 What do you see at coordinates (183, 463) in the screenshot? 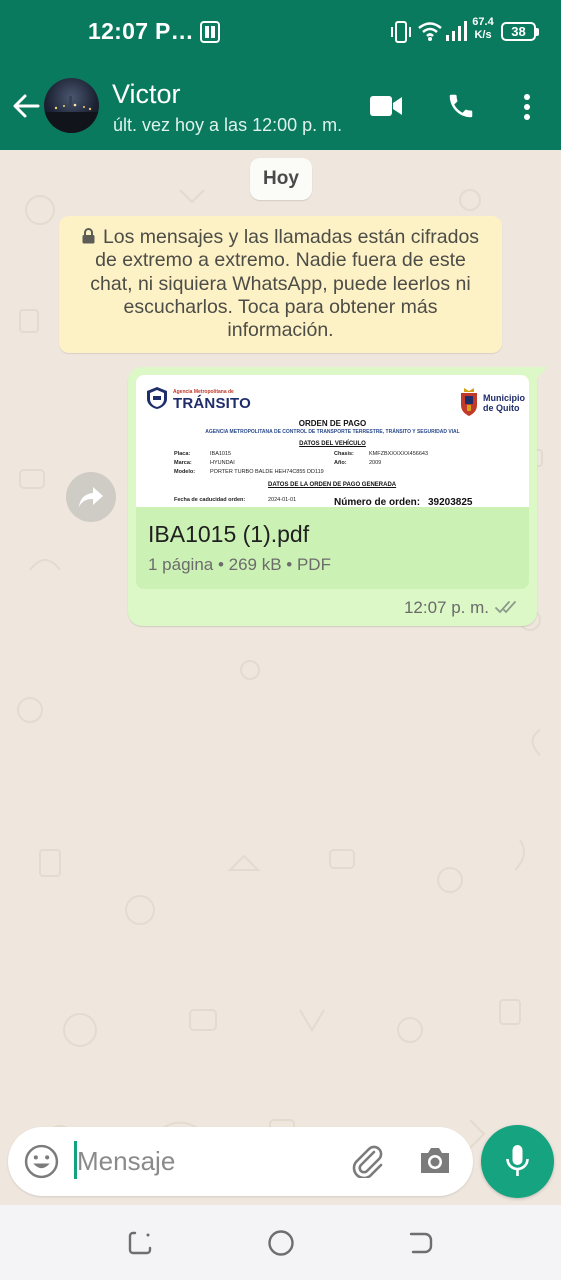
I see `preview-marca-label: Marca:` at bounding box center [183, 463].